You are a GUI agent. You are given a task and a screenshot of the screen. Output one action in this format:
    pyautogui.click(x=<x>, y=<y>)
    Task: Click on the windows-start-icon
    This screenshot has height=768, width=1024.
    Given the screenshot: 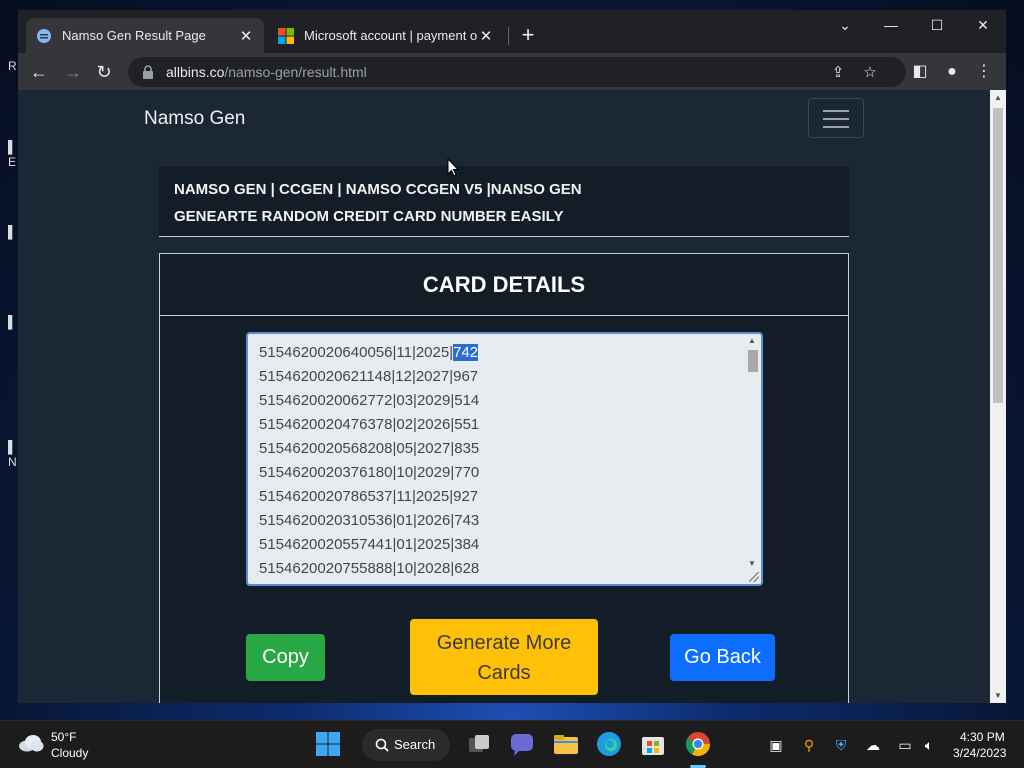 What is the action you would take?
    pyautogui.click(x=328, y=744)
    